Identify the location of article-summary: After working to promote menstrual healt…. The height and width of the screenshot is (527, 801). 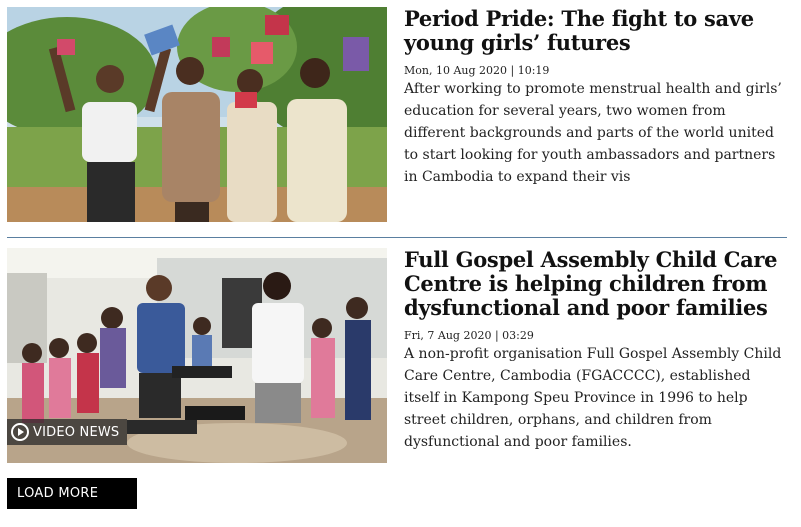
(593, 133).